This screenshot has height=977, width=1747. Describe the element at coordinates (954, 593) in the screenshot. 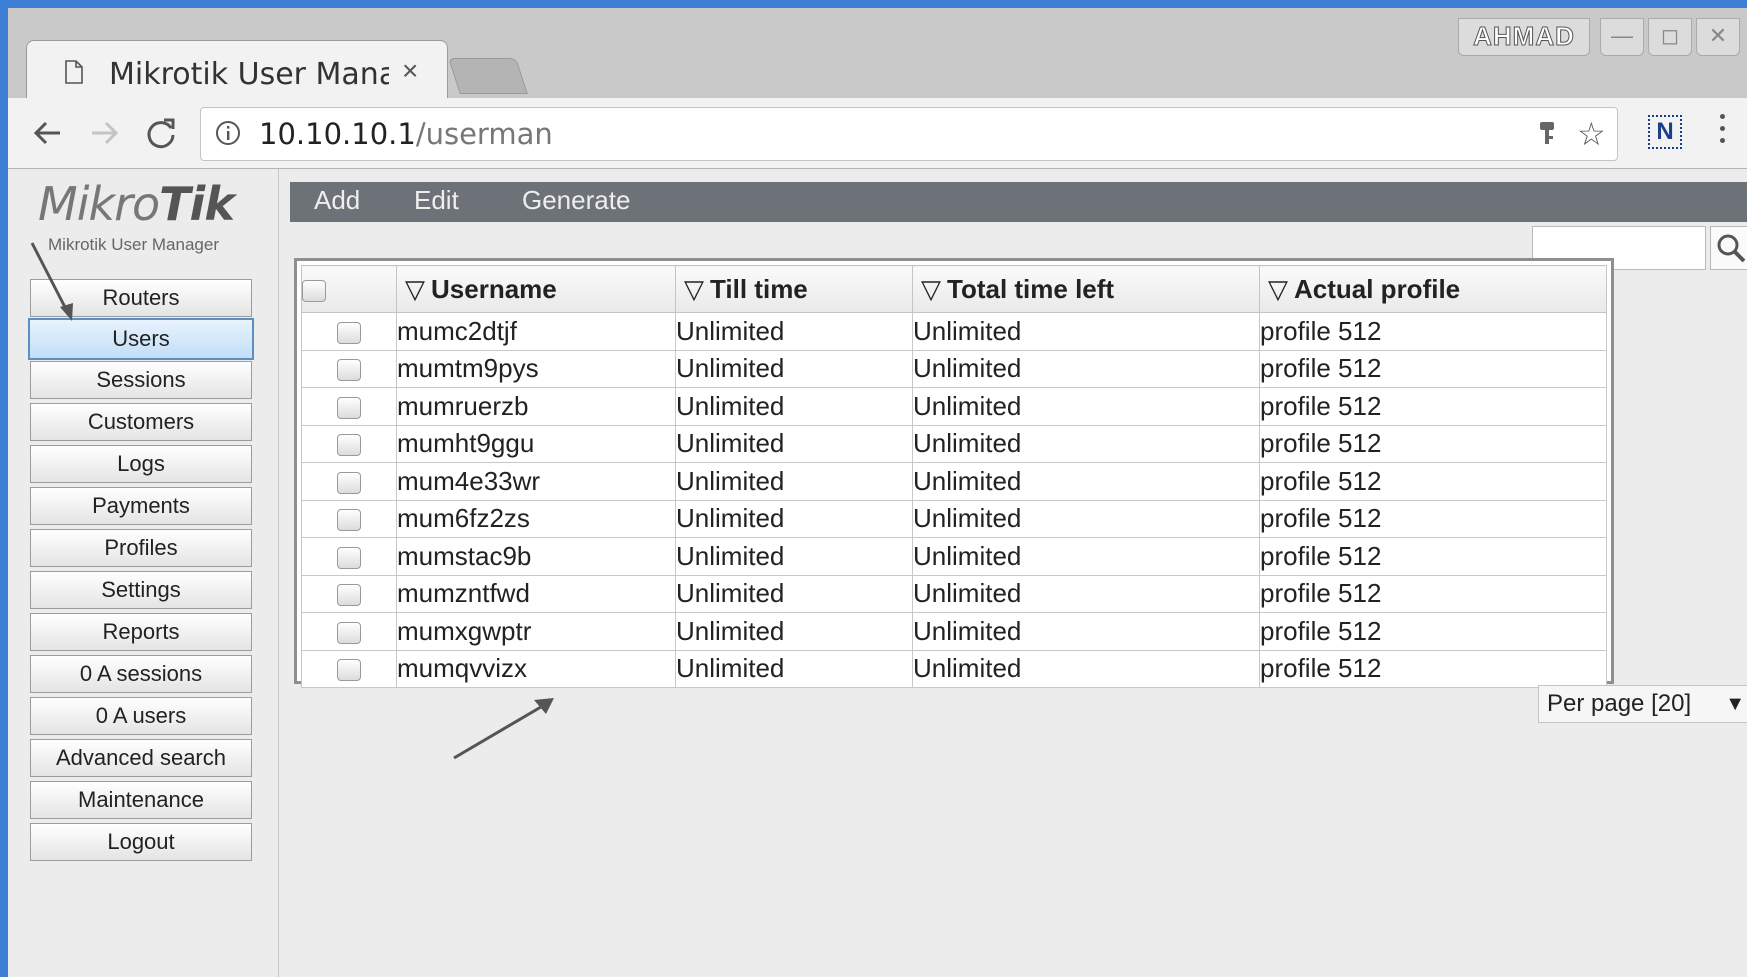

I see `table-row: mumzntfwd Unlimited Unlimited profile 512` at that location.